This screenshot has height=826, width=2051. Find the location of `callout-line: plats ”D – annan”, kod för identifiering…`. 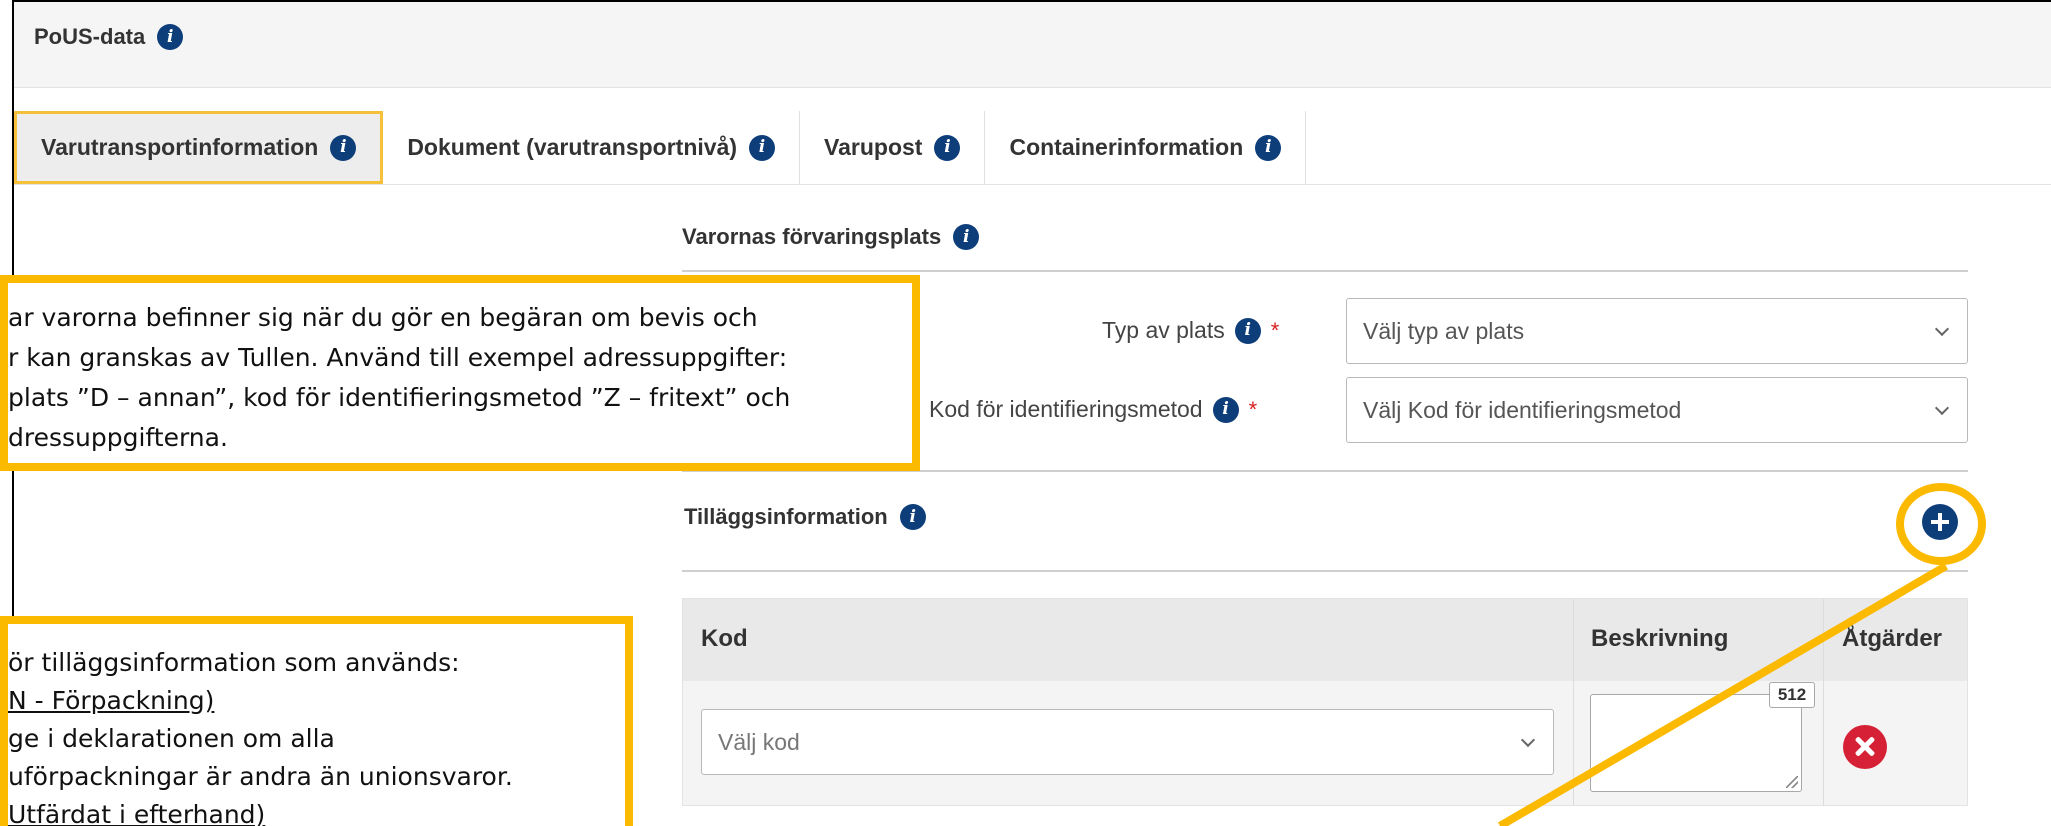

callout-line: plats ”D – annan”, kod för identifiering… is located at coordinates (399, 397).